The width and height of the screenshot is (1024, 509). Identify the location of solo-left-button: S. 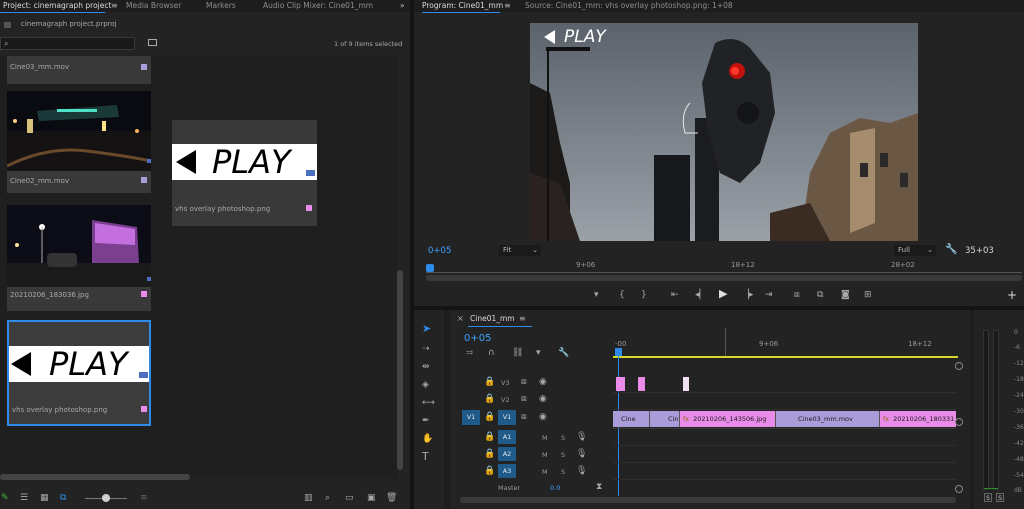
(988, 497).